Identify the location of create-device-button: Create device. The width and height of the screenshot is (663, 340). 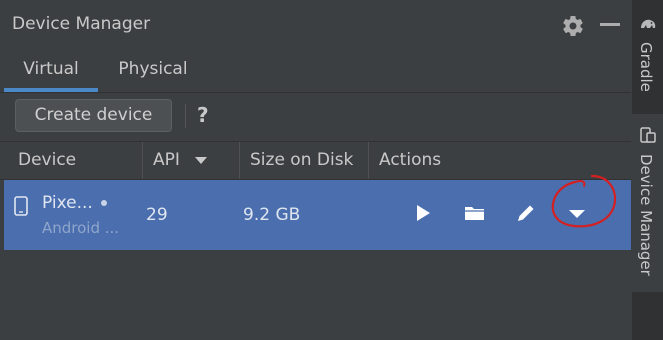
(93, 115).